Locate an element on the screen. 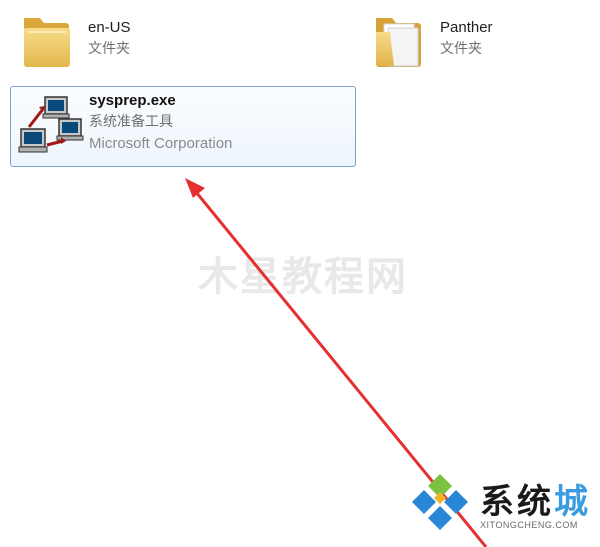 Image resolution: width=600 pixels, height=547 pixels. folder-icon is located at coordinates (46, 40).